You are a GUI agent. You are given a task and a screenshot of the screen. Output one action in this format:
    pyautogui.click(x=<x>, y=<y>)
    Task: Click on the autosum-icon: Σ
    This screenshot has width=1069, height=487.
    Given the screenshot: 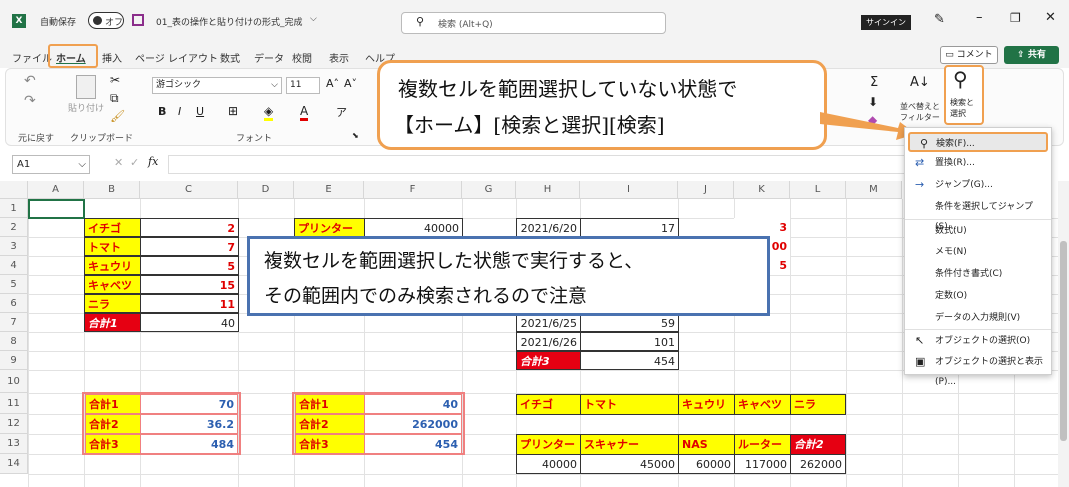 What is the action you would take?
    pyautogui.click(x=874, y=82)
    